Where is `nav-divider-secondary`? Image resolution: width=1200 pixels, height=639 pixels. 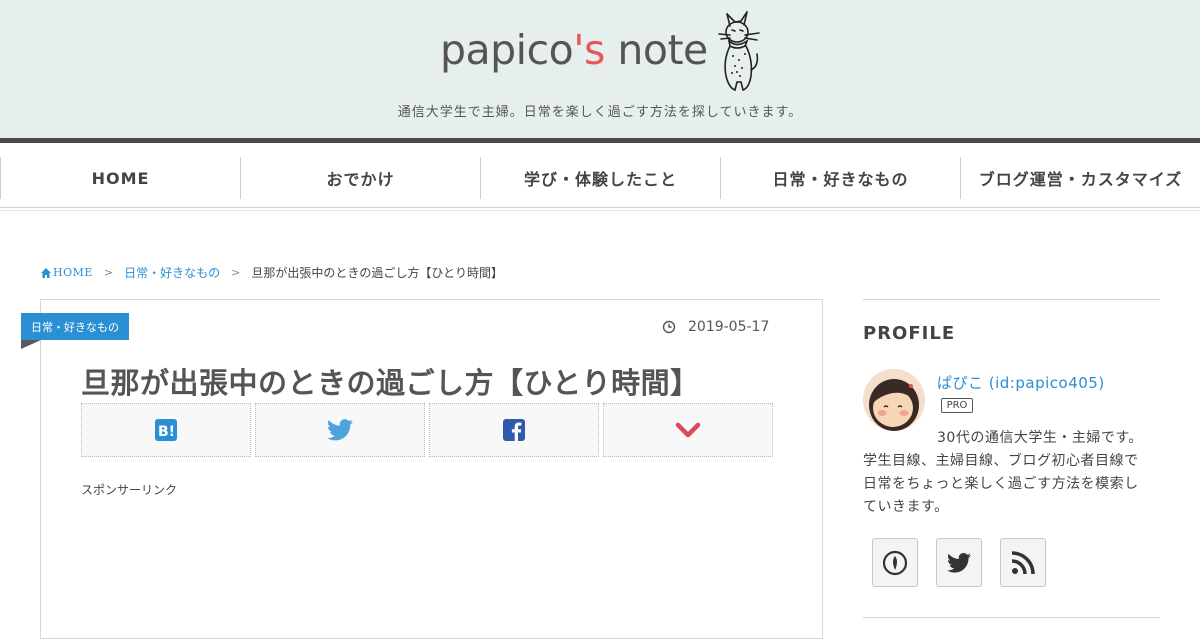
nav-divider-secondary is located at coordinates (600, 210).